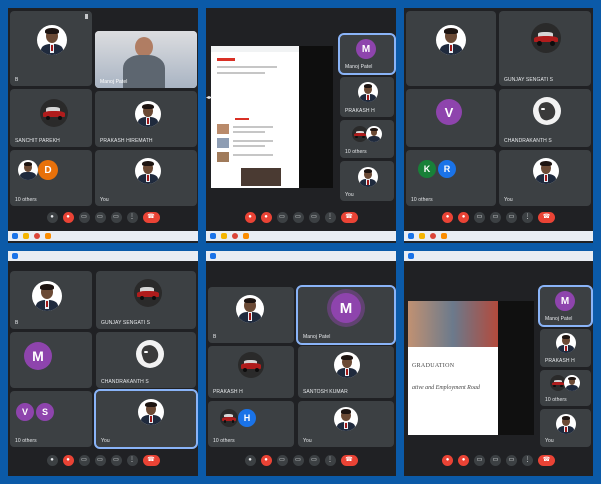  Describe the element at coordinates (126, 141) in the screenshot. I see `participant-name: PRAKASH HIREMATH` at that location.